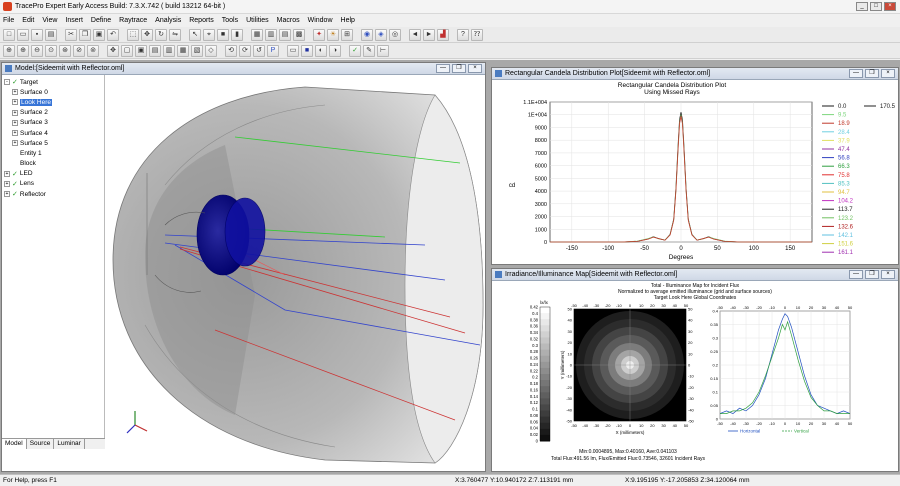 The image size is (900, 486). I want to click on view-back-icon: ▣, so click(141, 50).